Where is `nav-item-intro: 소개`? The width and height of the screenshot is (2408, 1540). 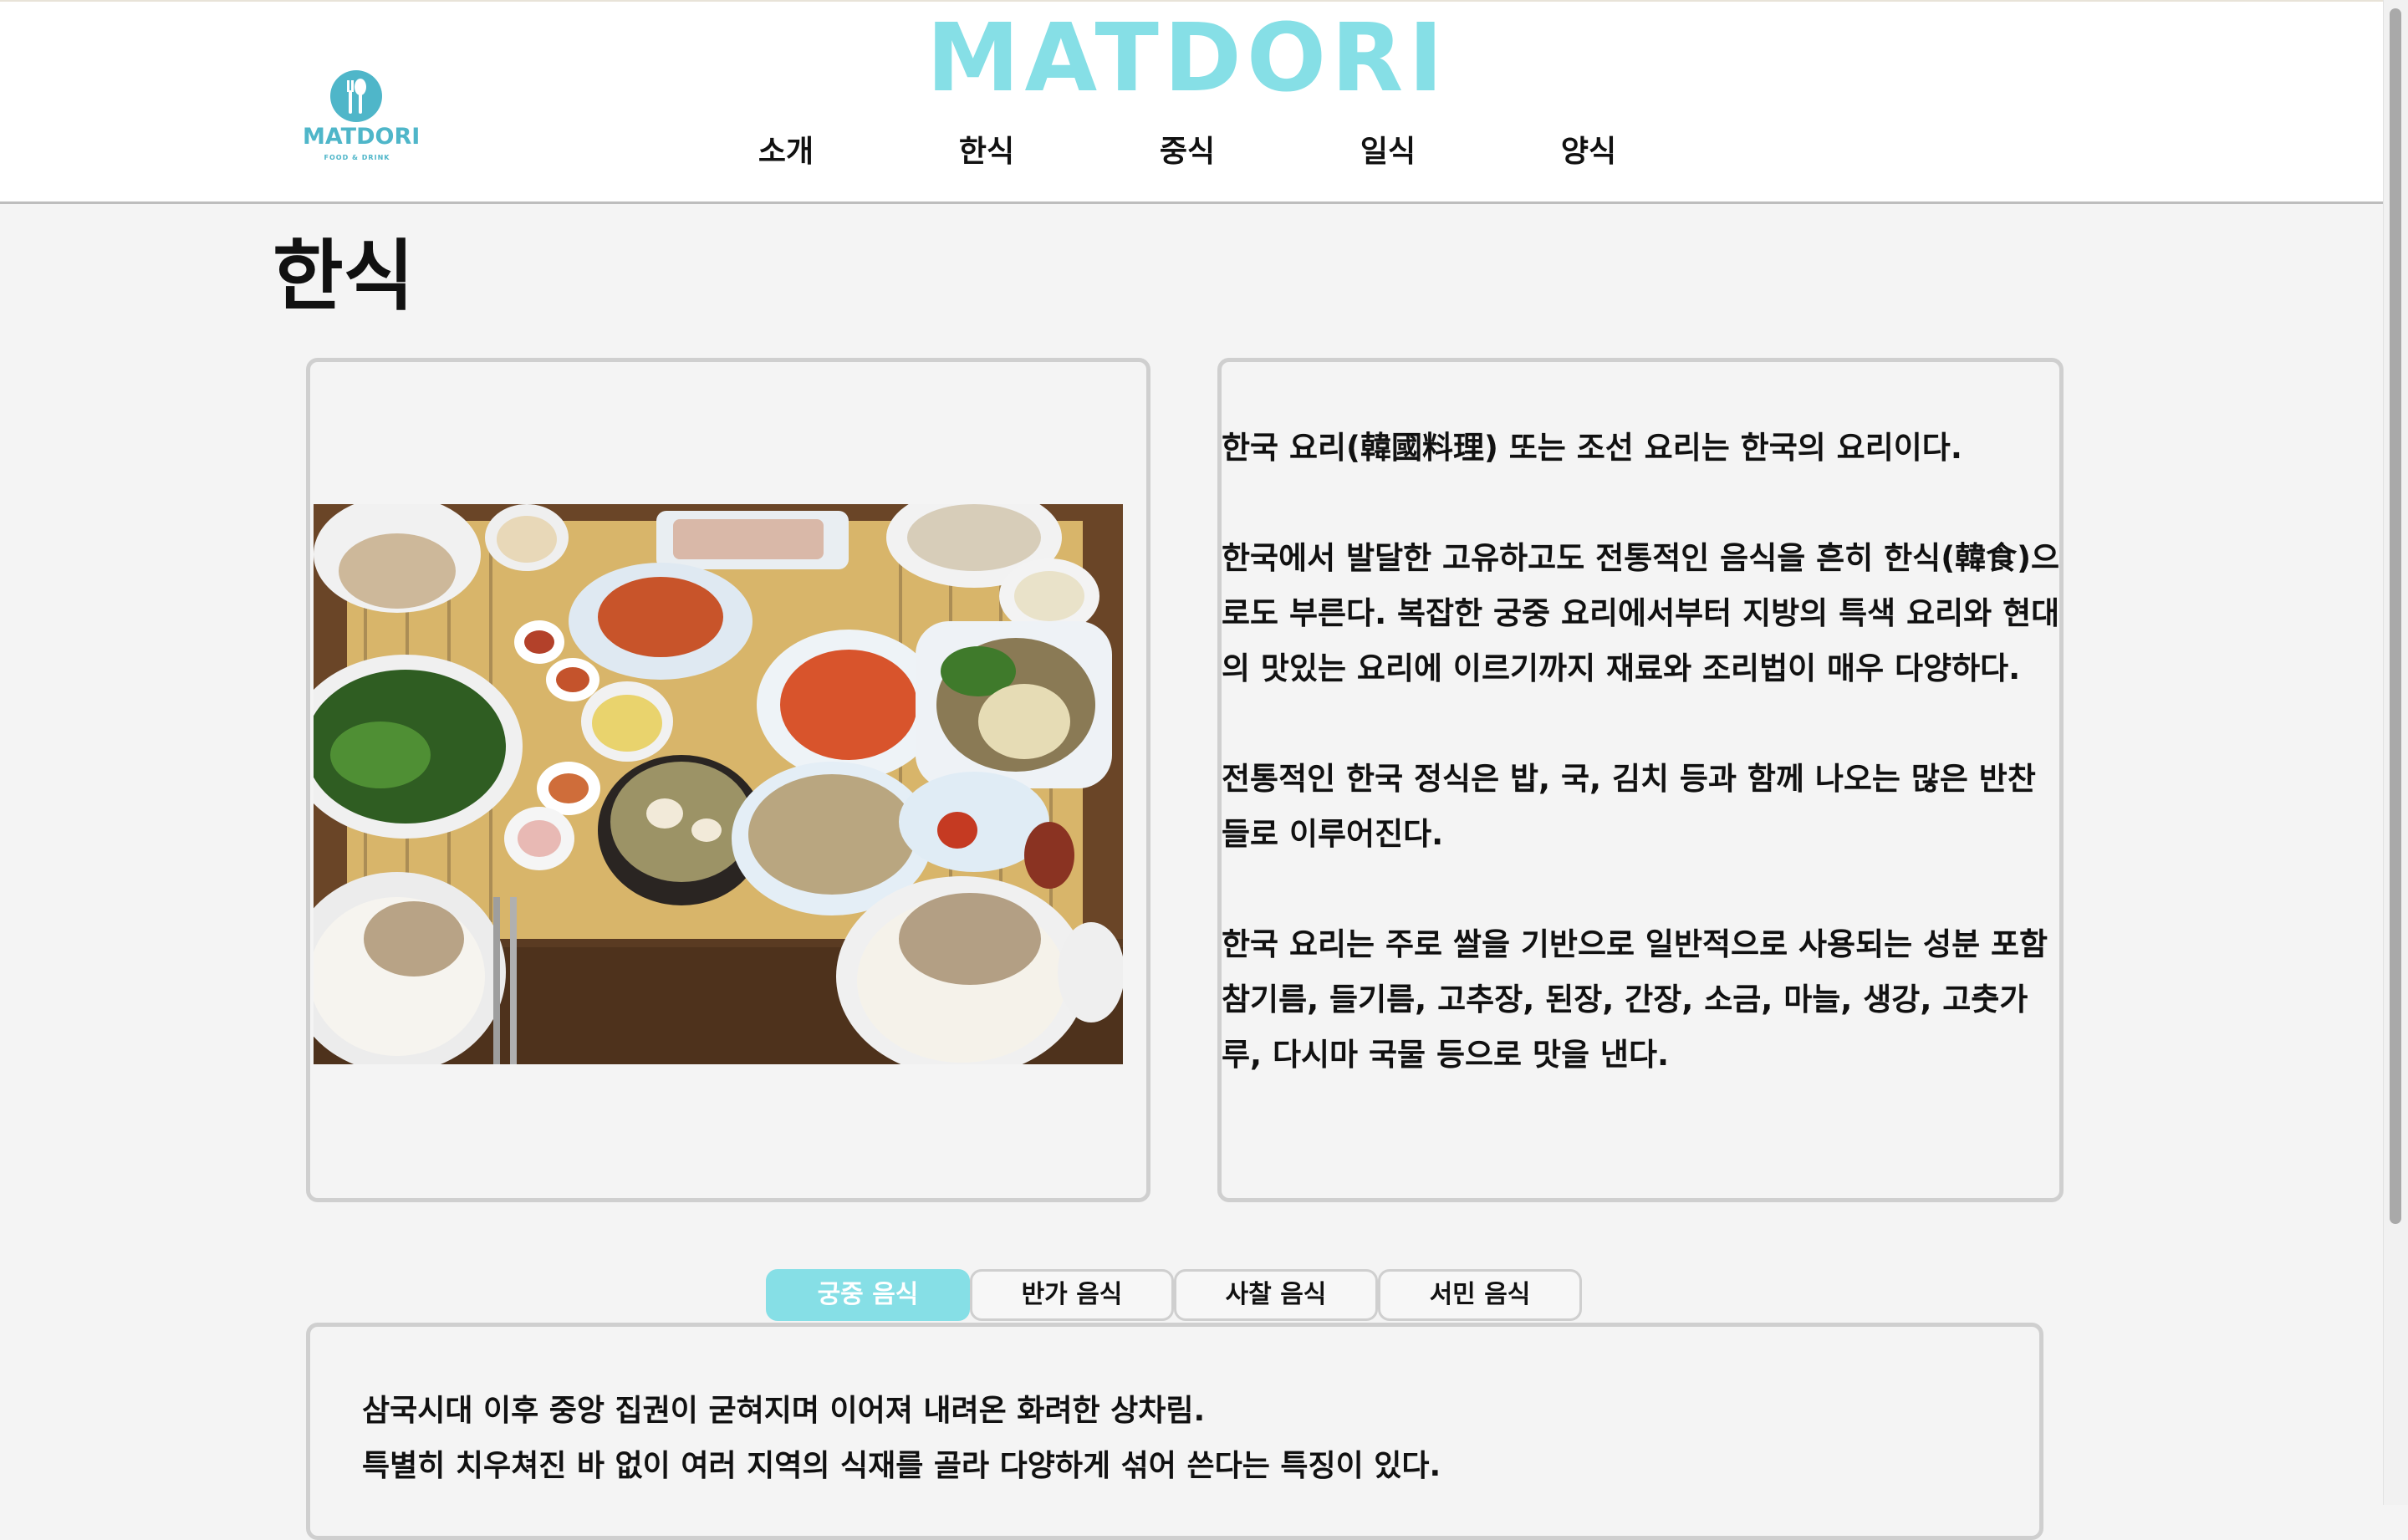 nav-item-intro: 소개 is located at coordinates (786, 149).